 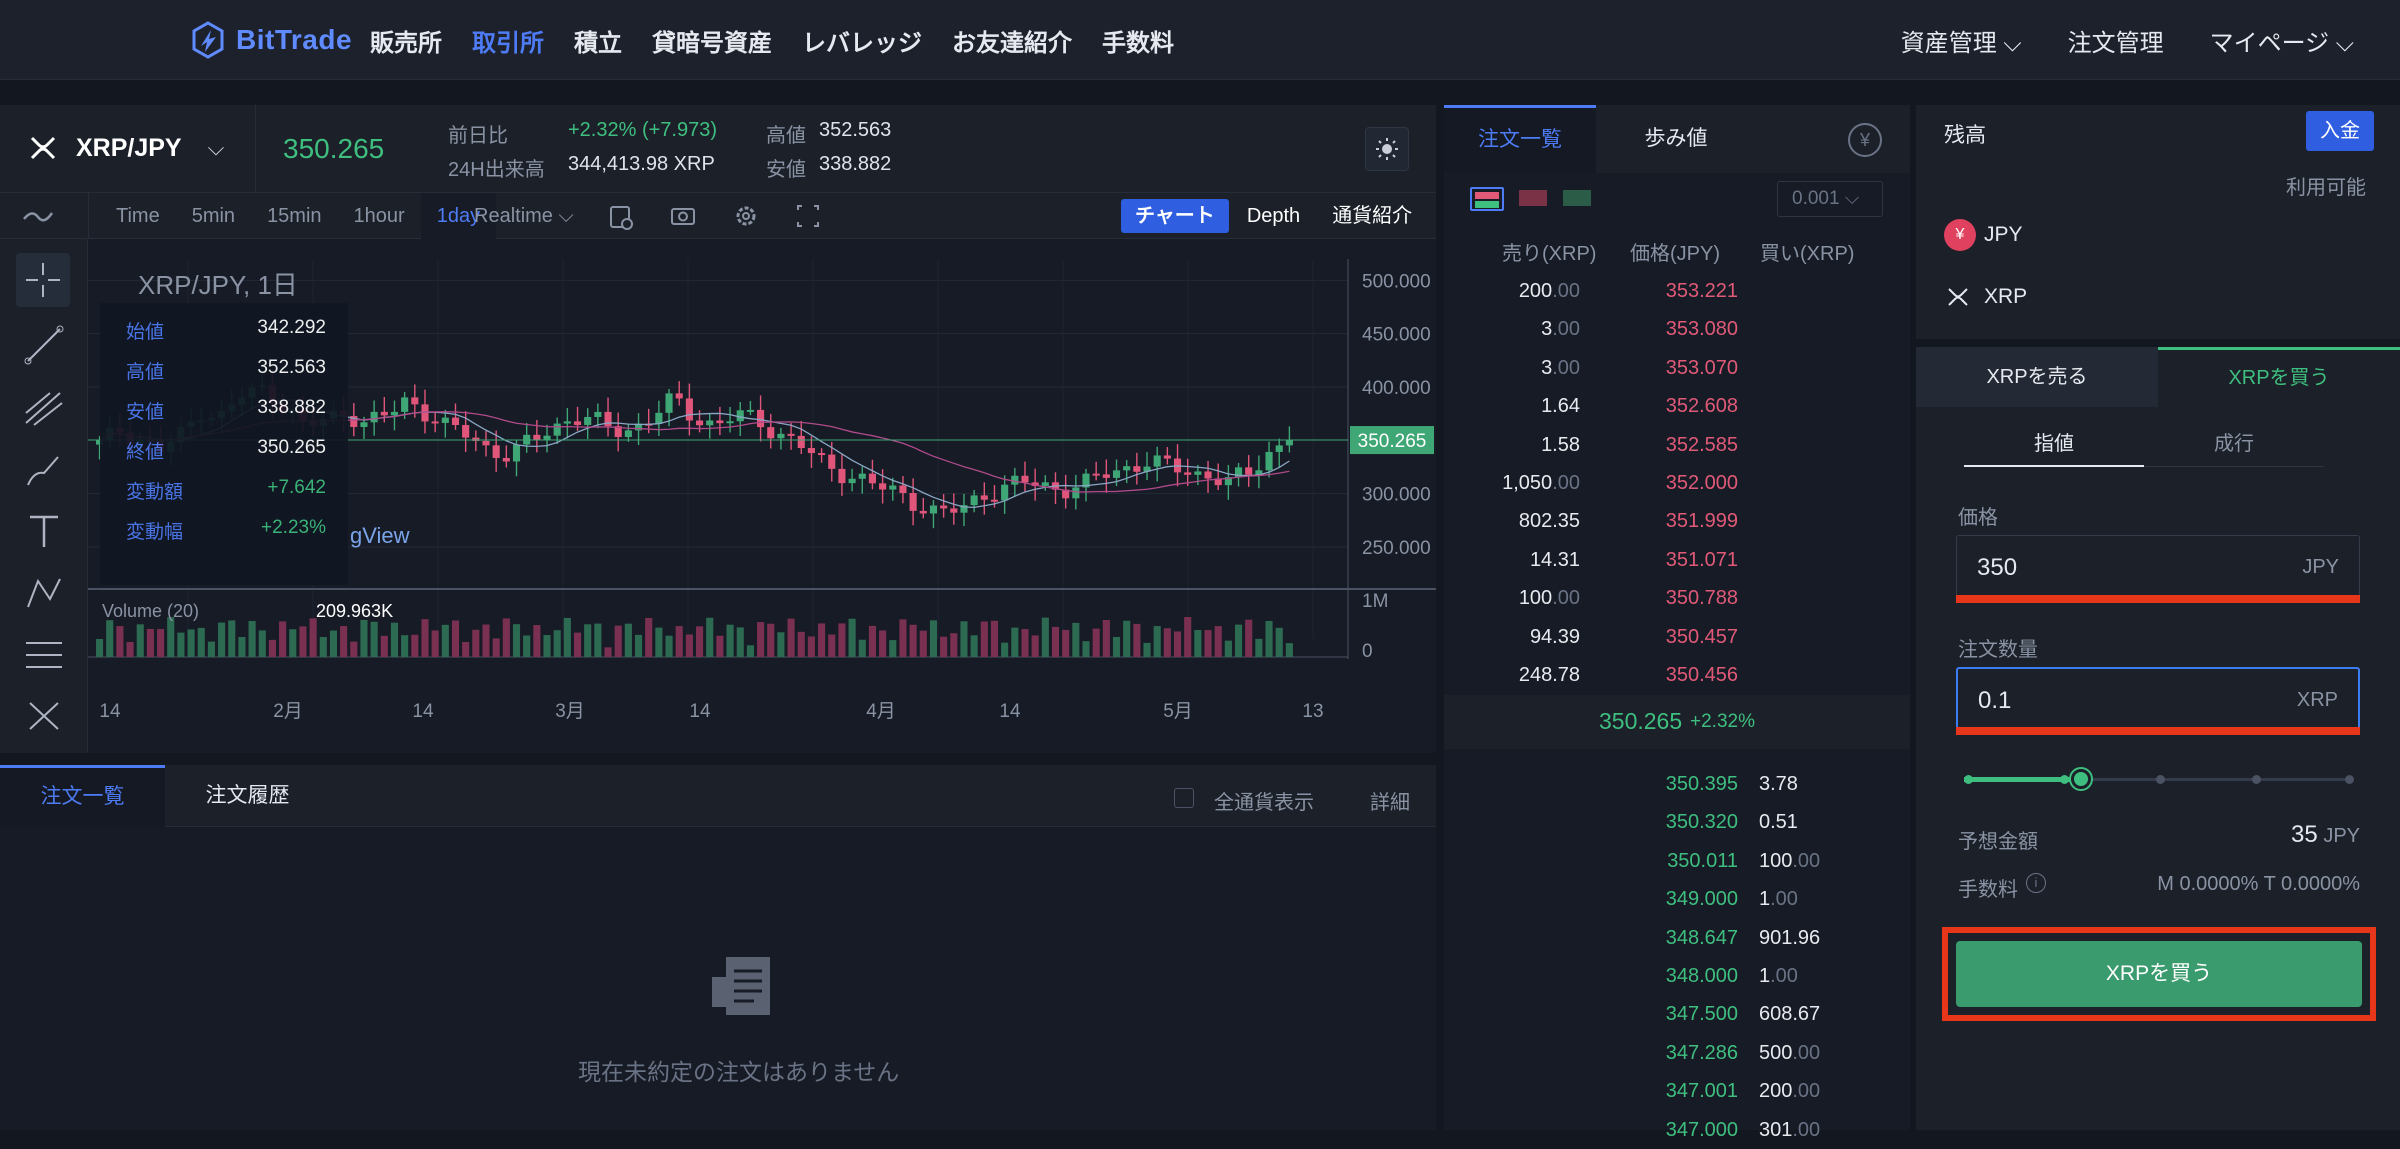 What do you see at coordinates (2081, 779) in the screenshot?
I see `slider-thumb` at bounding box center [2081, 779].